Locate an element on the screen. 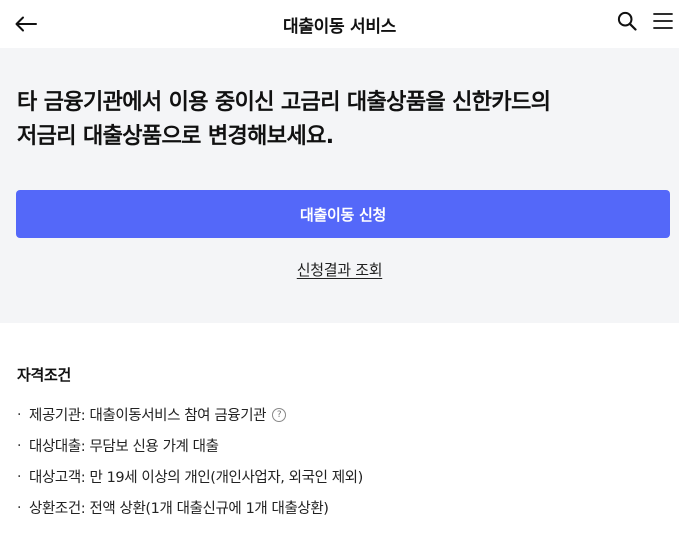  search-button is located at coordinates (627, 21).